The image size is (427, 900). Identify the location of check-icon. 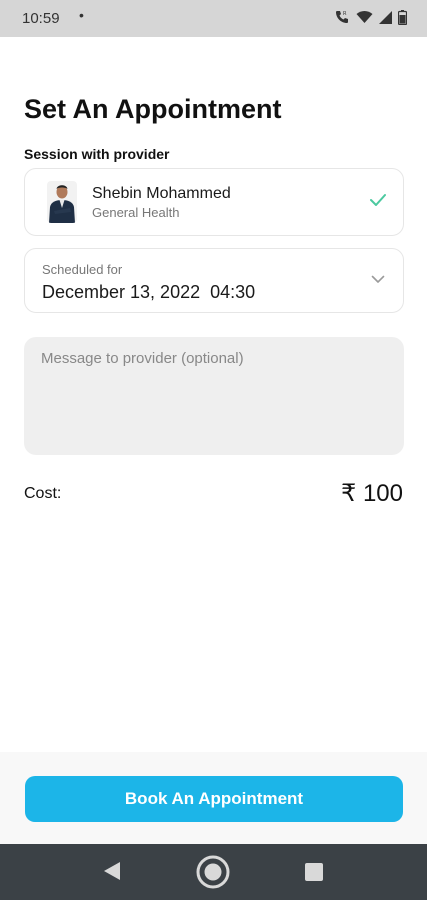
(378, 200).